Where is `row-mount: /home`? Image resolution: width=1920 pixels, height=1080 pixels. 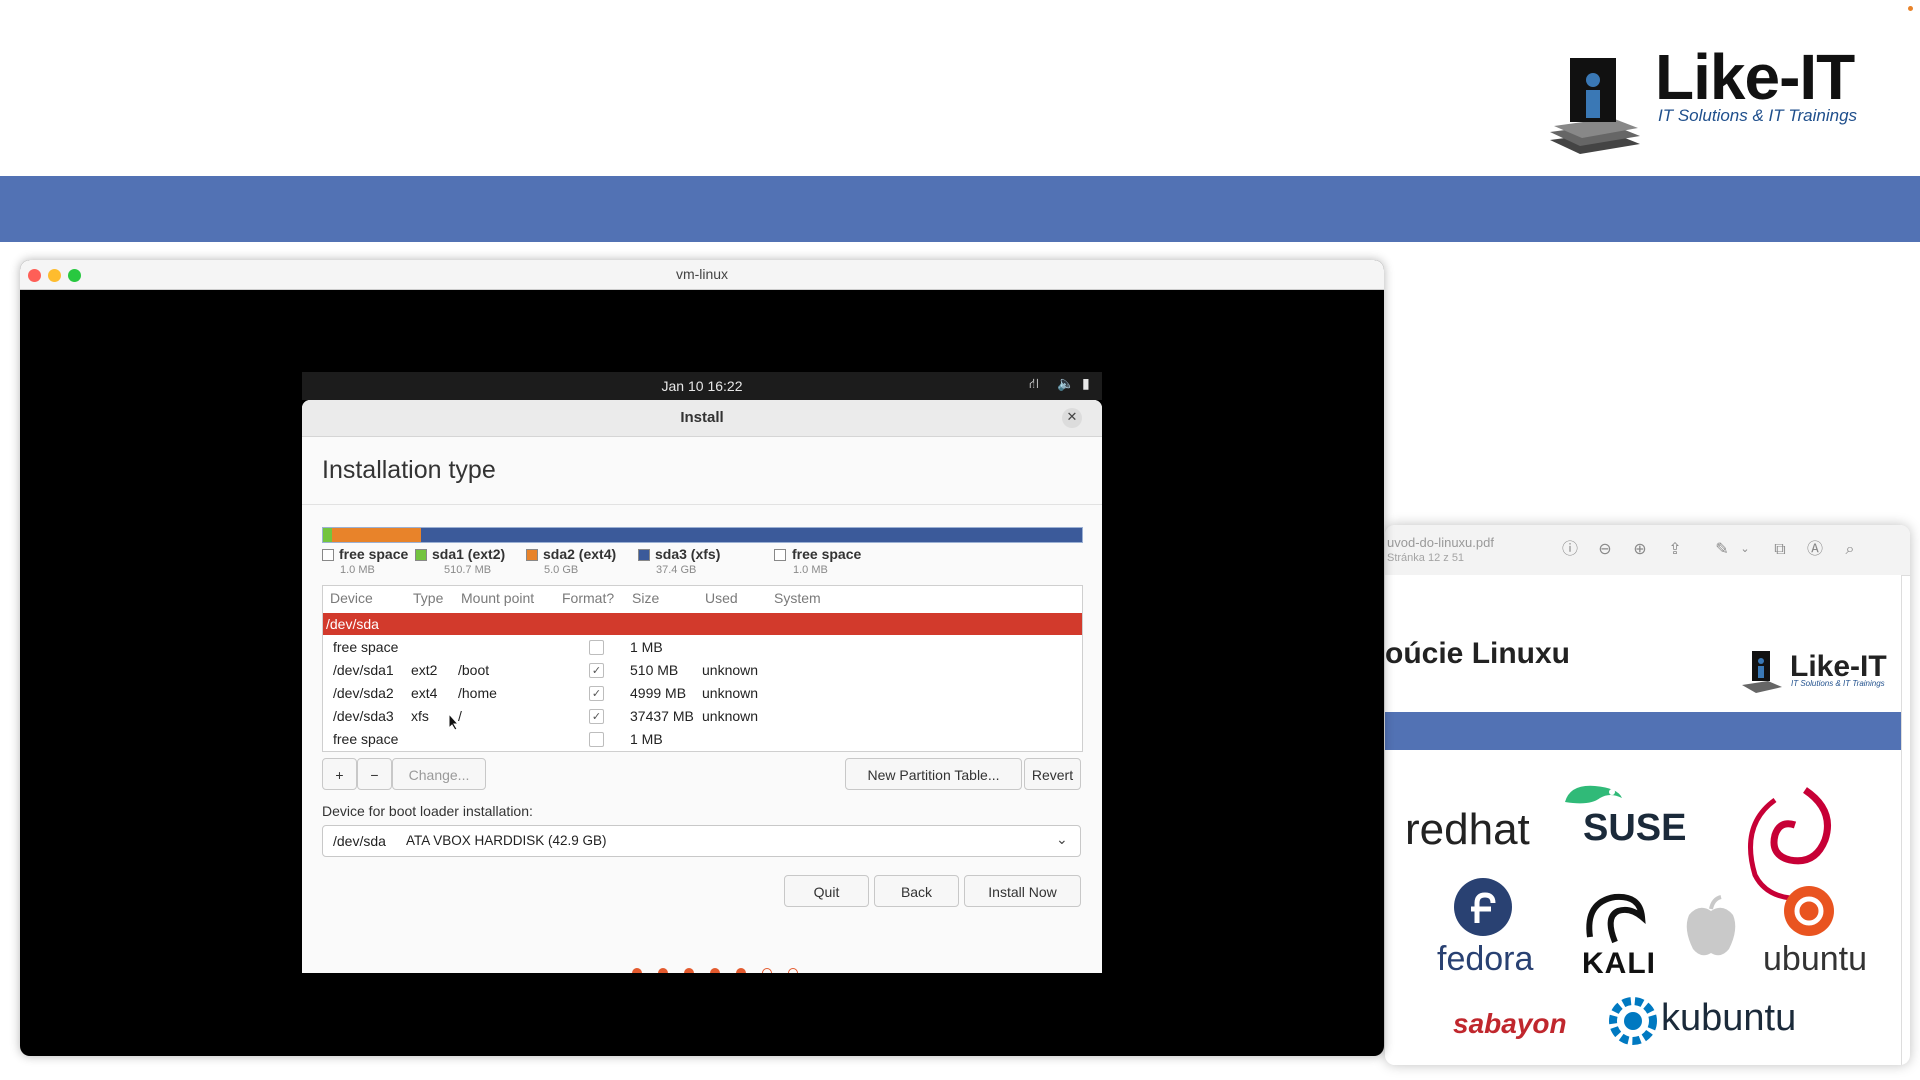
row-mount: /home is located at coordinates (477, 693).